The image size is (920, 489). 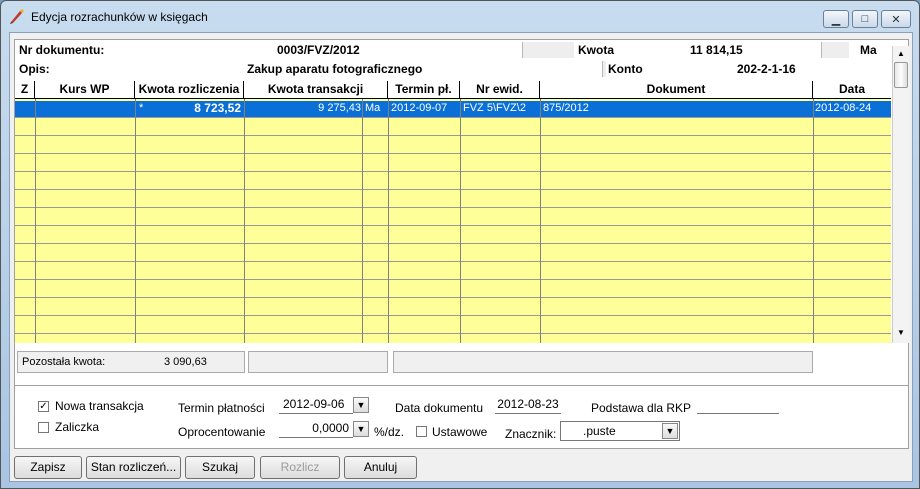 I want to click on close-button: ✕, so click(x=896, y=19).